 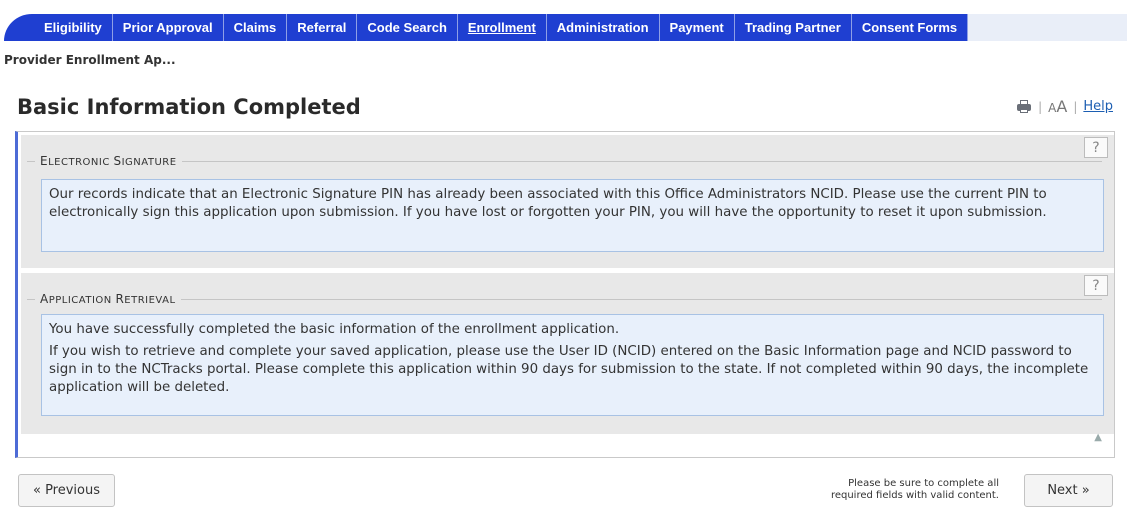 I want to click on tab-trading-partner: Trading Partner, so click(x=793, y=27).